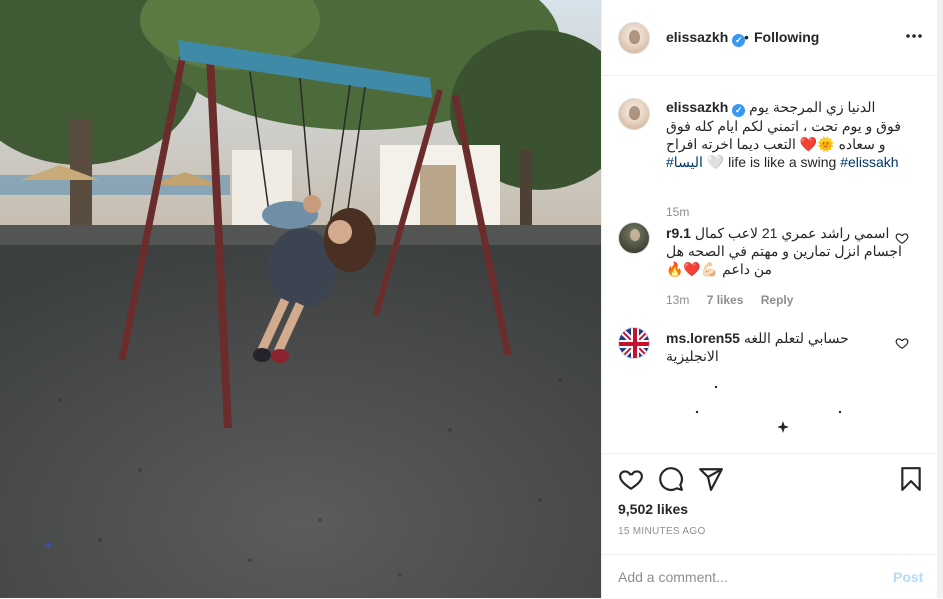  What do you see at coordinates (634, 114) in the screenshot?
I see `caption-avatar` at bounding box center [634, 114].